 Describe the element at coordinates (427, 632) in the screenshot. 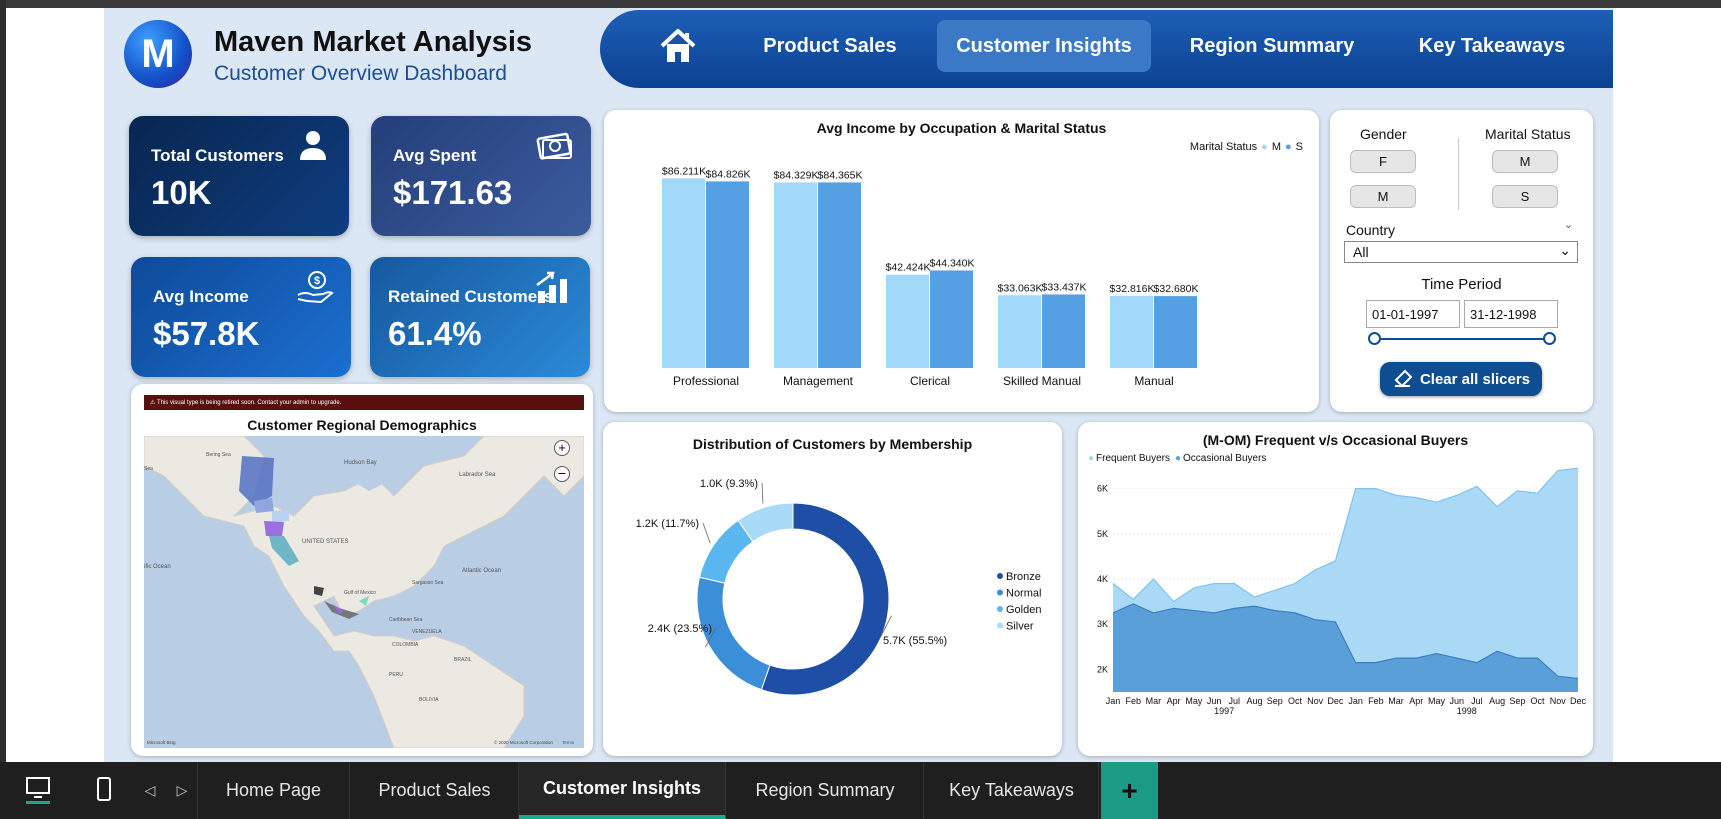

I see `map-label-venezuela: VENEZUELA` at that location.